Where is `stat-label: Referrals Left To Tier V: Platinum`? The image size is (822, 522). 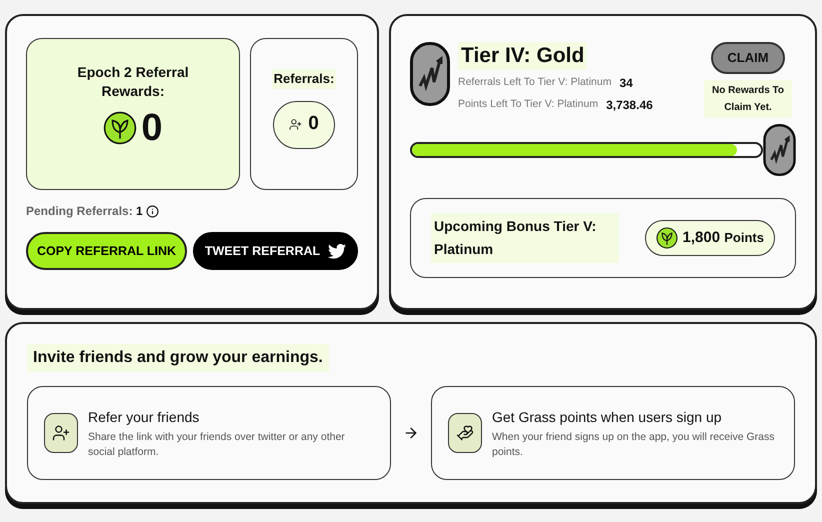
stat-label: Referrals Left To Tier V: Platinum is located at coordinates (535, 82).